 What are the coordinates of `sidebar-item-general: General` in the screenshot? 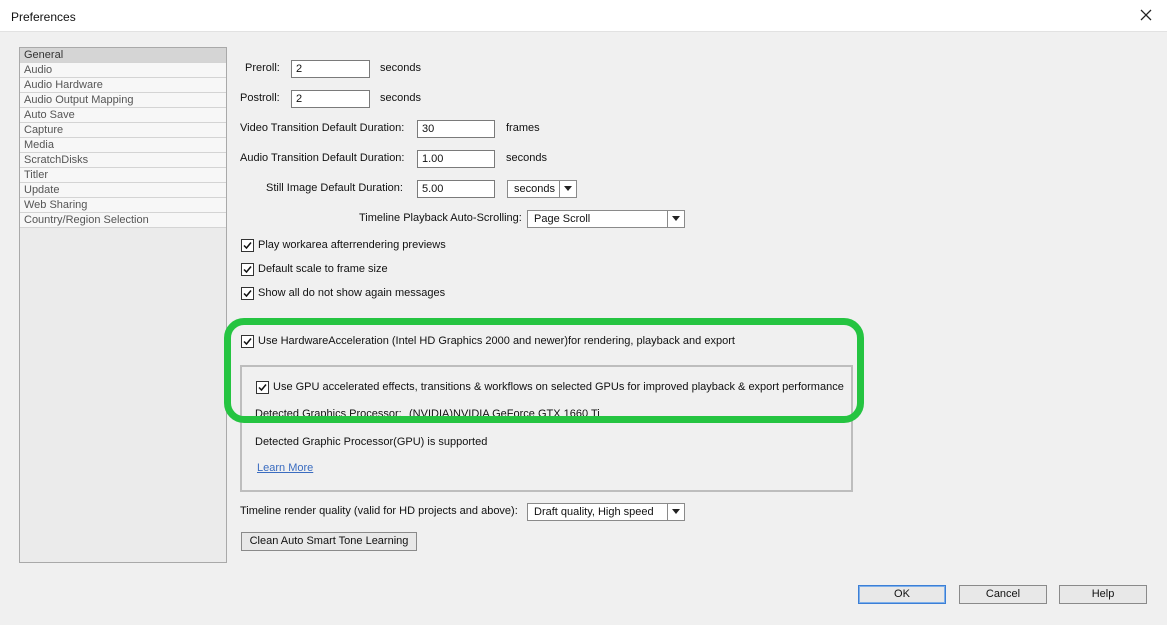 It's located at (123, 55).